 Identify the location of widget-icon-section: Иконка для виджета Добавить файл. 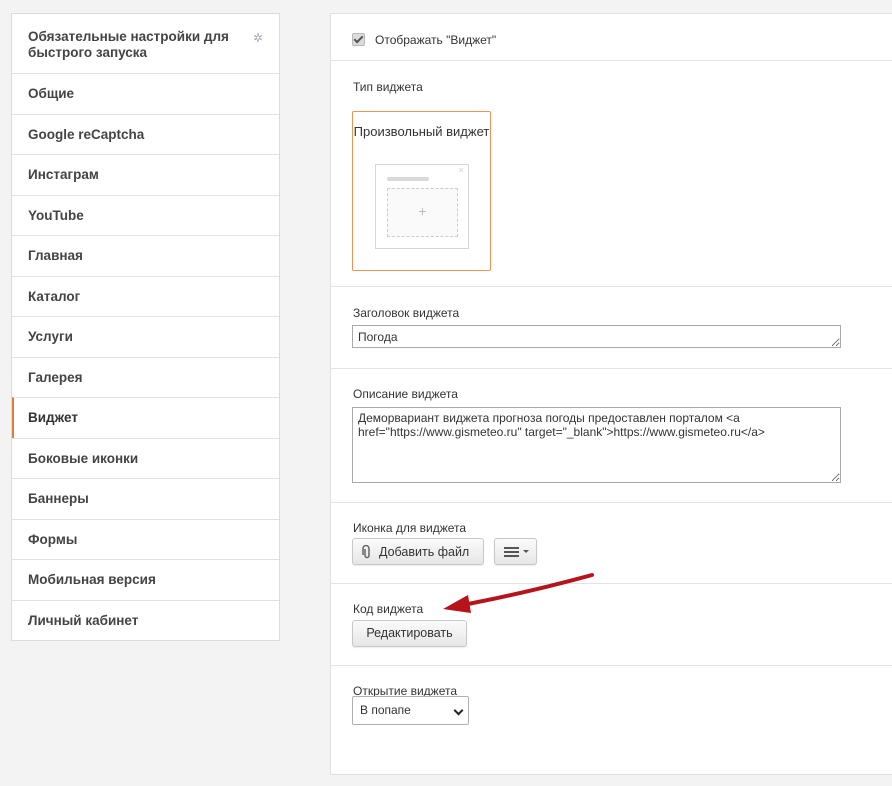
(611, 543).